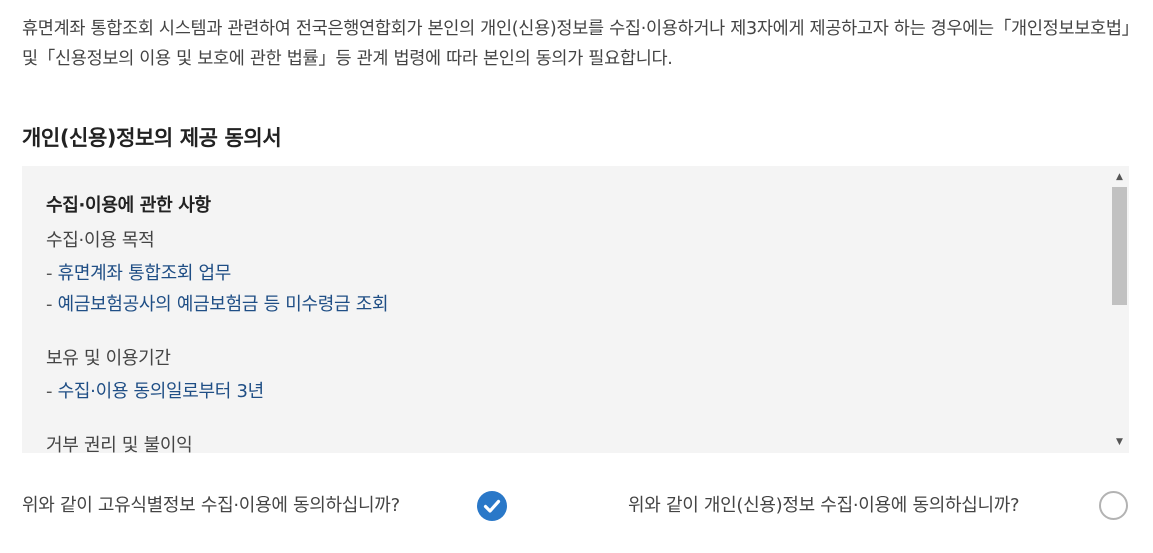 This screenshot has width=1153, height=553. What do you see at coordinates (128, 205) in the screenshot?
I see `consent-heading: 수집·이용에 관한 사항` at bounding box center [128, 205].